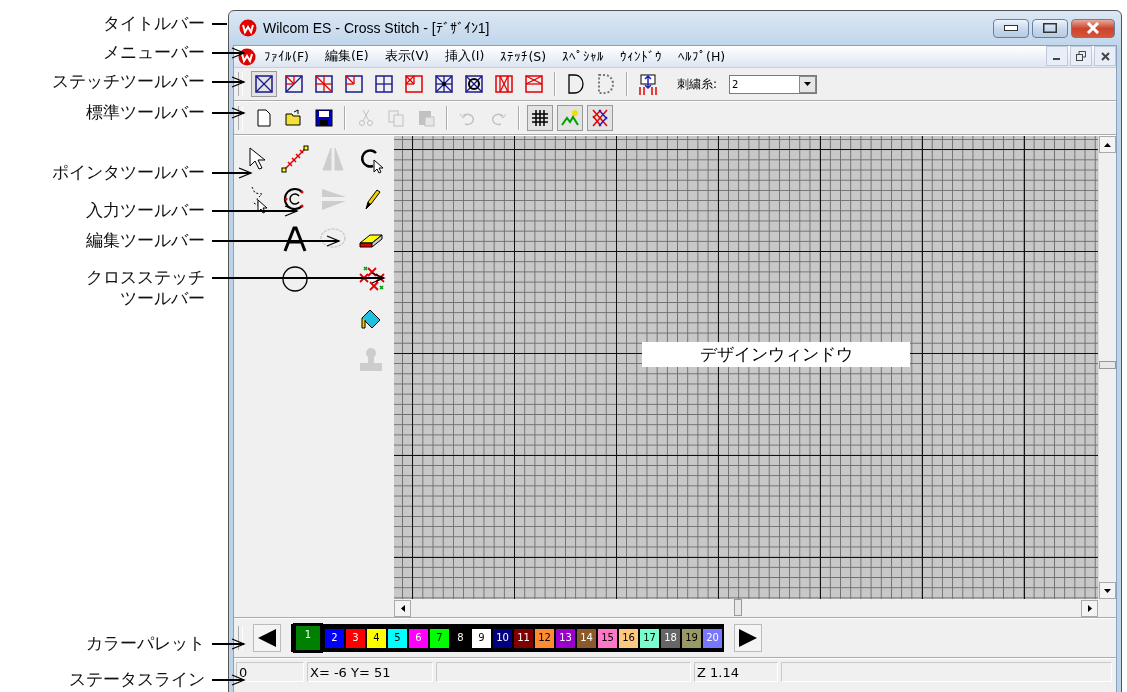  I want to click on callout-label: タイトルバー, so click(154, 23).